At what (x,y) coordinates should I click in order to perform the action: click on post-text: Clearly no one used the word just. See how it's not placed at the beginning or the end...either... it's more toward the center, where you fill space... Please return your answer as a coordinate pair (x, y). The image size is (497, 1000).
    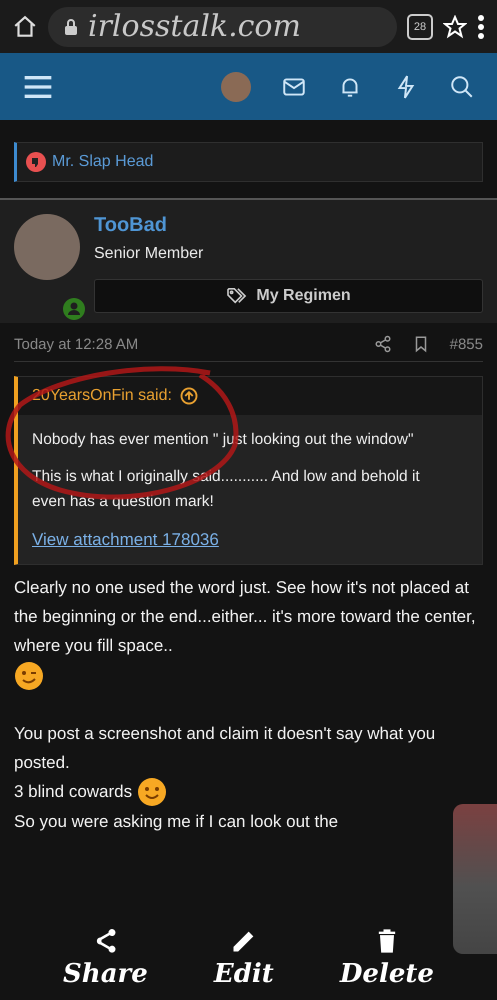
    Looking at the image, I should click on (245, 616).